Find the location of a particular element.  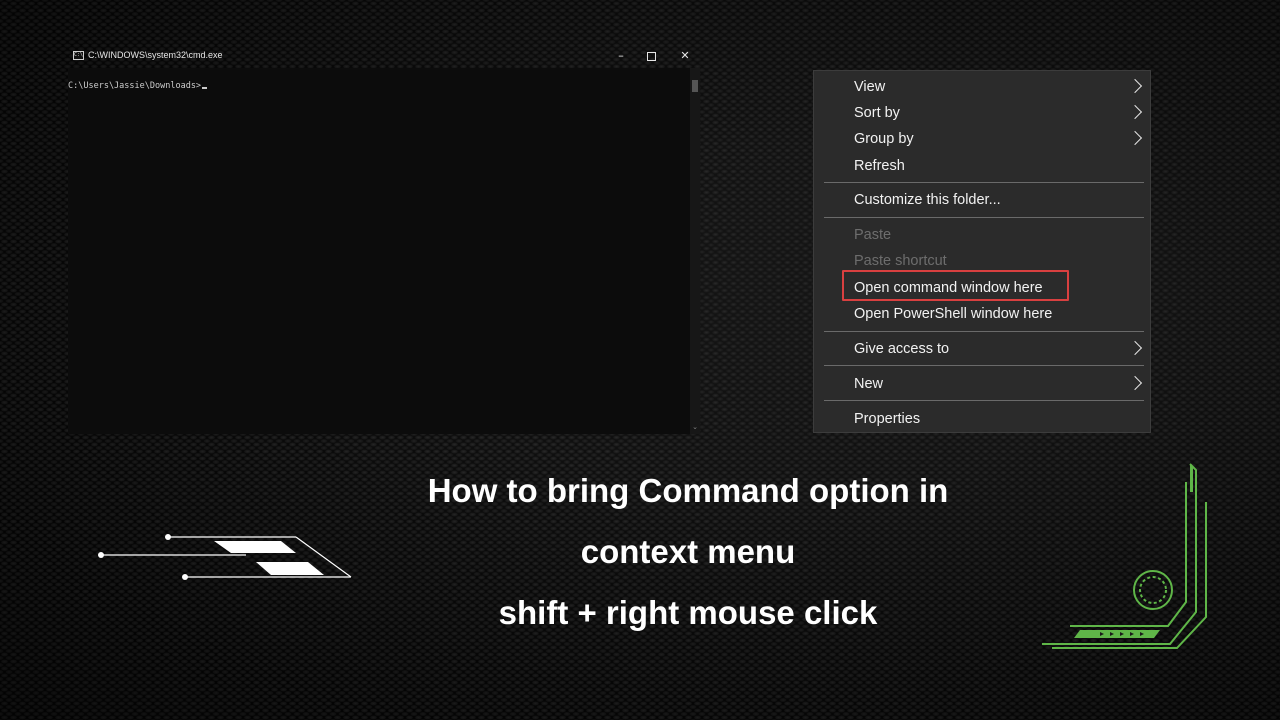

minimize-icon: – is located at coordinates (621, 55).